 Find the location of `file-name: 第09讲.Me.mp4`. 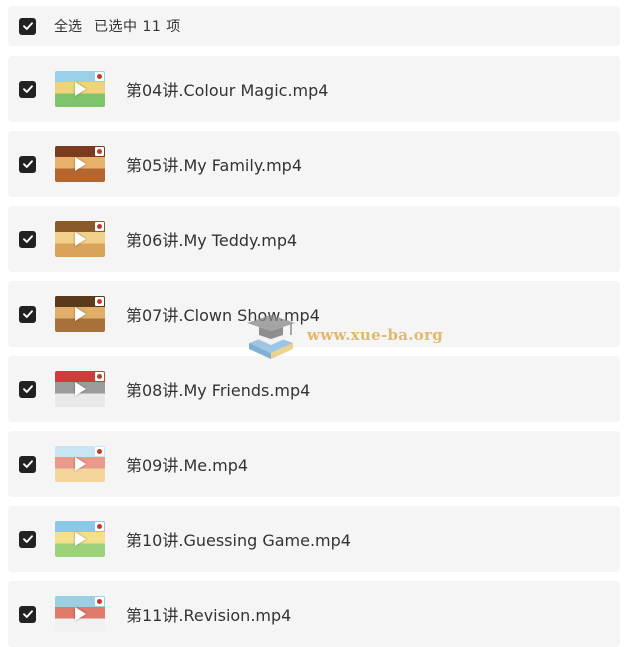

file-name: 第09讲.Me.mp4 is located at coordinates (187, 464).